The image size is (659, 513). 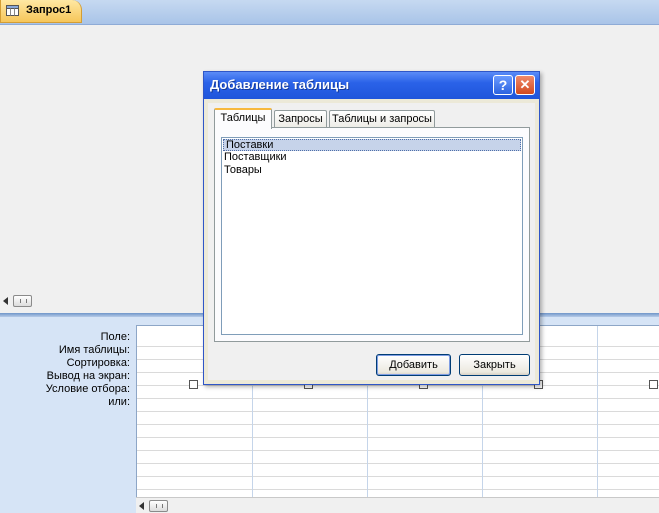 What do you see at coordinates (115, 337) in the screenshot?
I see `row-label-field: Поле:` at bounding box center [115, 337].